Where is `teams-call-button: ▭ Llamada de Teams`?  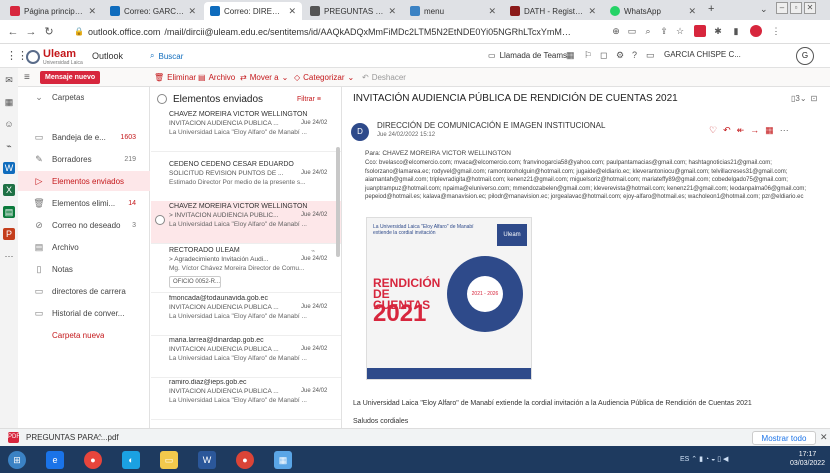 teams-call-button: ▭ Llamada de Teams is located at coordinates (527, 55).